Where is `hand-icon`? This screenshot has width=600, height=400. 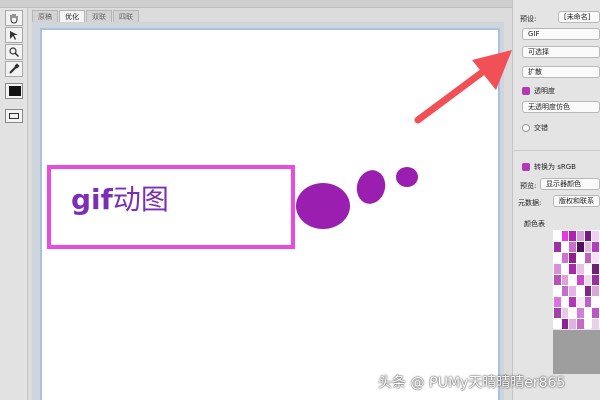
hand-icon is located at coordinates (14, 18).